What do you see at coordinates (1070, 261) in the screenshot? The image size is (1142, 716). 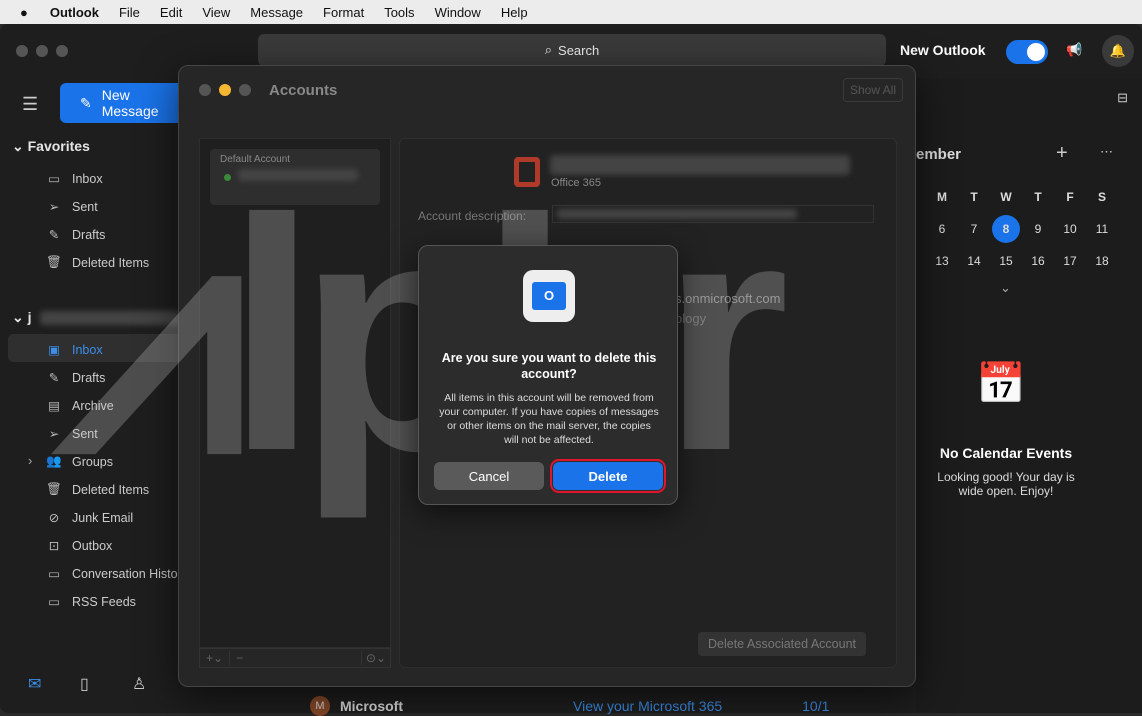 I see `calendar-day: 17` at bounding box center [1070, 261].